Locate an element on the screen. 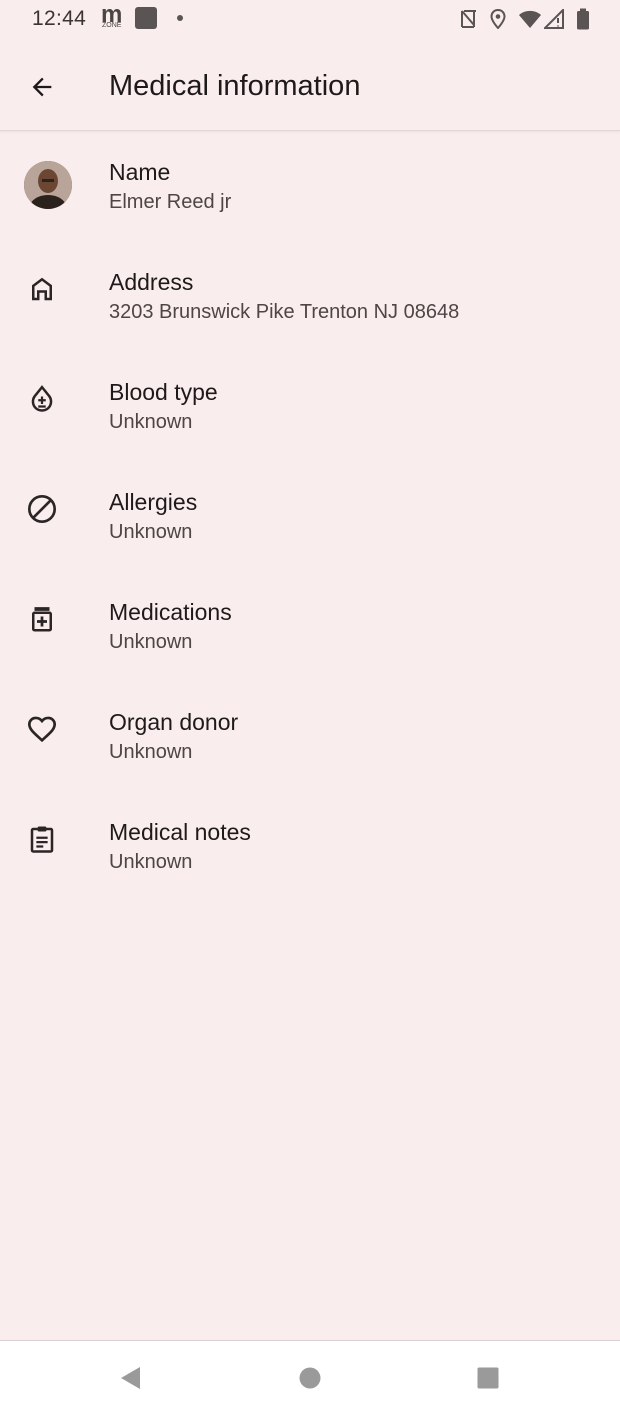 The width and height of the screenshot is (620, 1412). nav-back-button is located at coordinates (130, 1378).